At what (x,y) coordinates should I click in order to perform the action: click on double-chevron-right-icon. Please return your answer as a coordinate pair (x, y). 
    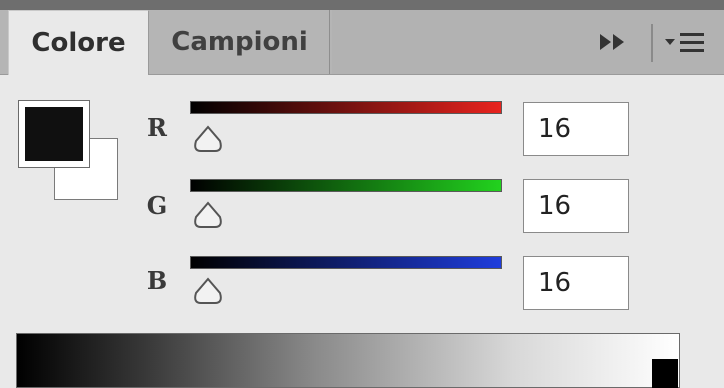
    Looking at the image, I should click on (613, 42).